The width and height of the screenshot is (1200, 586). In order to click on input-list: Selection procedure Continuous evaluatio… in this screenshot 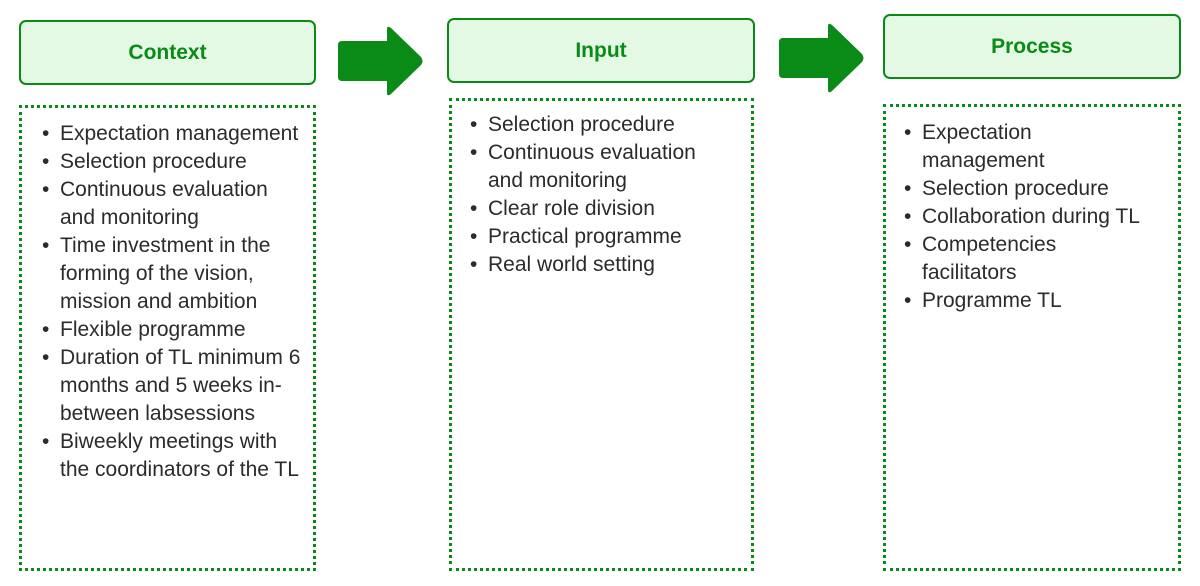, I will do `click(595, 195)`.